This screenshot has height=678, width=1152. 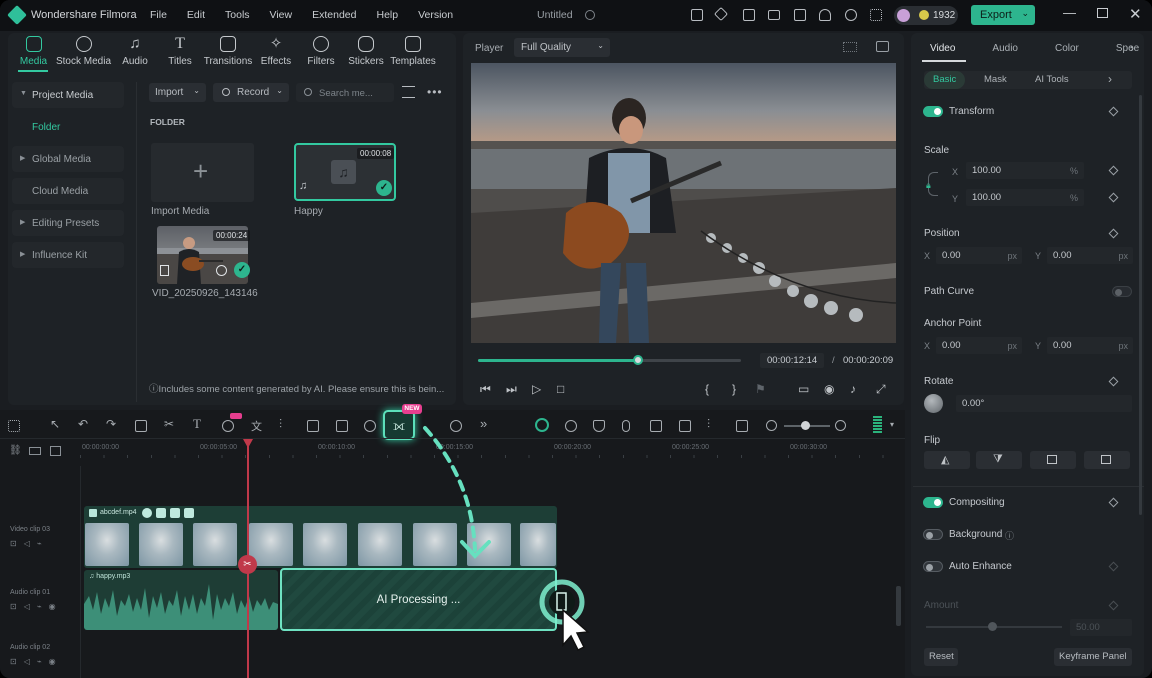 What do you see at coordinates (1090, 345) in the screenshot?
I see `anchor-y-field: 0.00 px` at bounding box center [1090, 345].